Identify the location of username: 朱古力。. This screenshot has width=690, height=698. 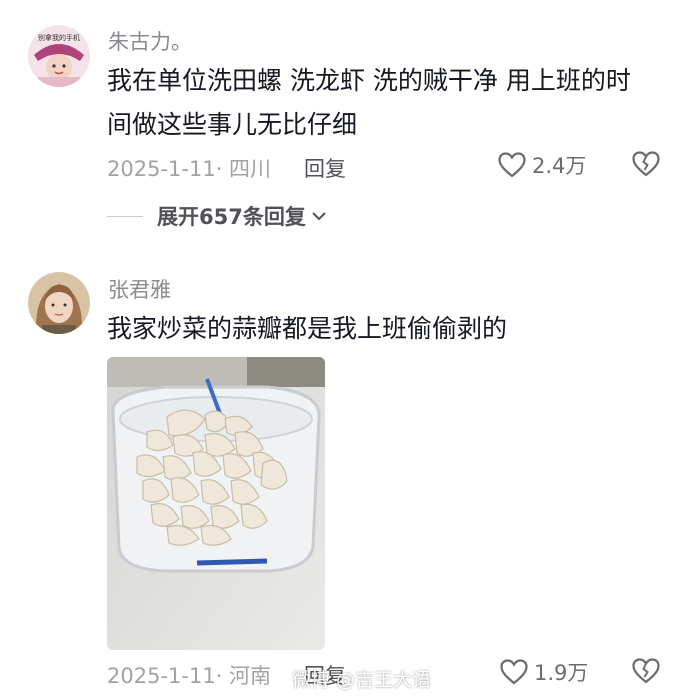
(150, 41).